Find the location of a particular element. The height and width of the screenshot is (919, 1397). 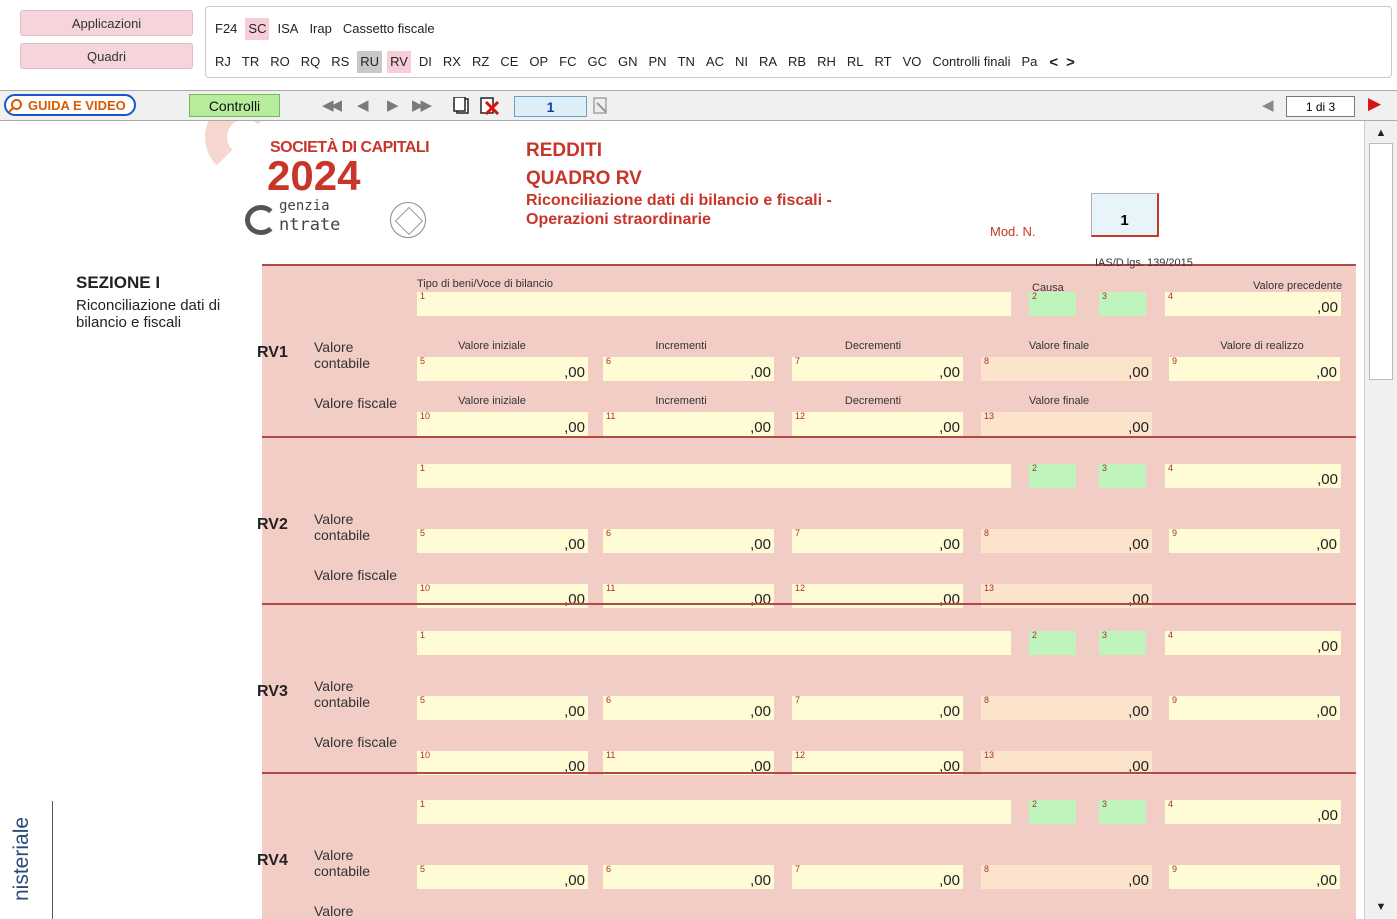

quadri-tab-vo: VO is located at coordinates (912, 62).